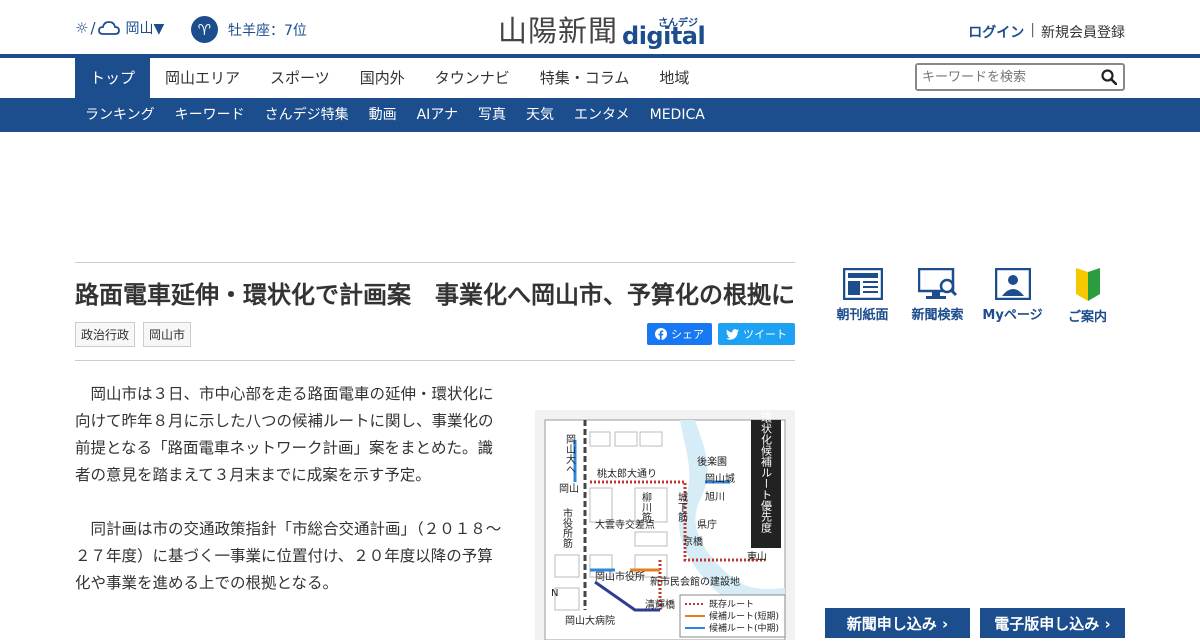 The width and height of the screenshot is (1200, 644). What do you see at coordinates (627, 473) in the screenshot?
I see `map-label-momotaro: 桃太郎大通り` at bounding box center [627, 473].